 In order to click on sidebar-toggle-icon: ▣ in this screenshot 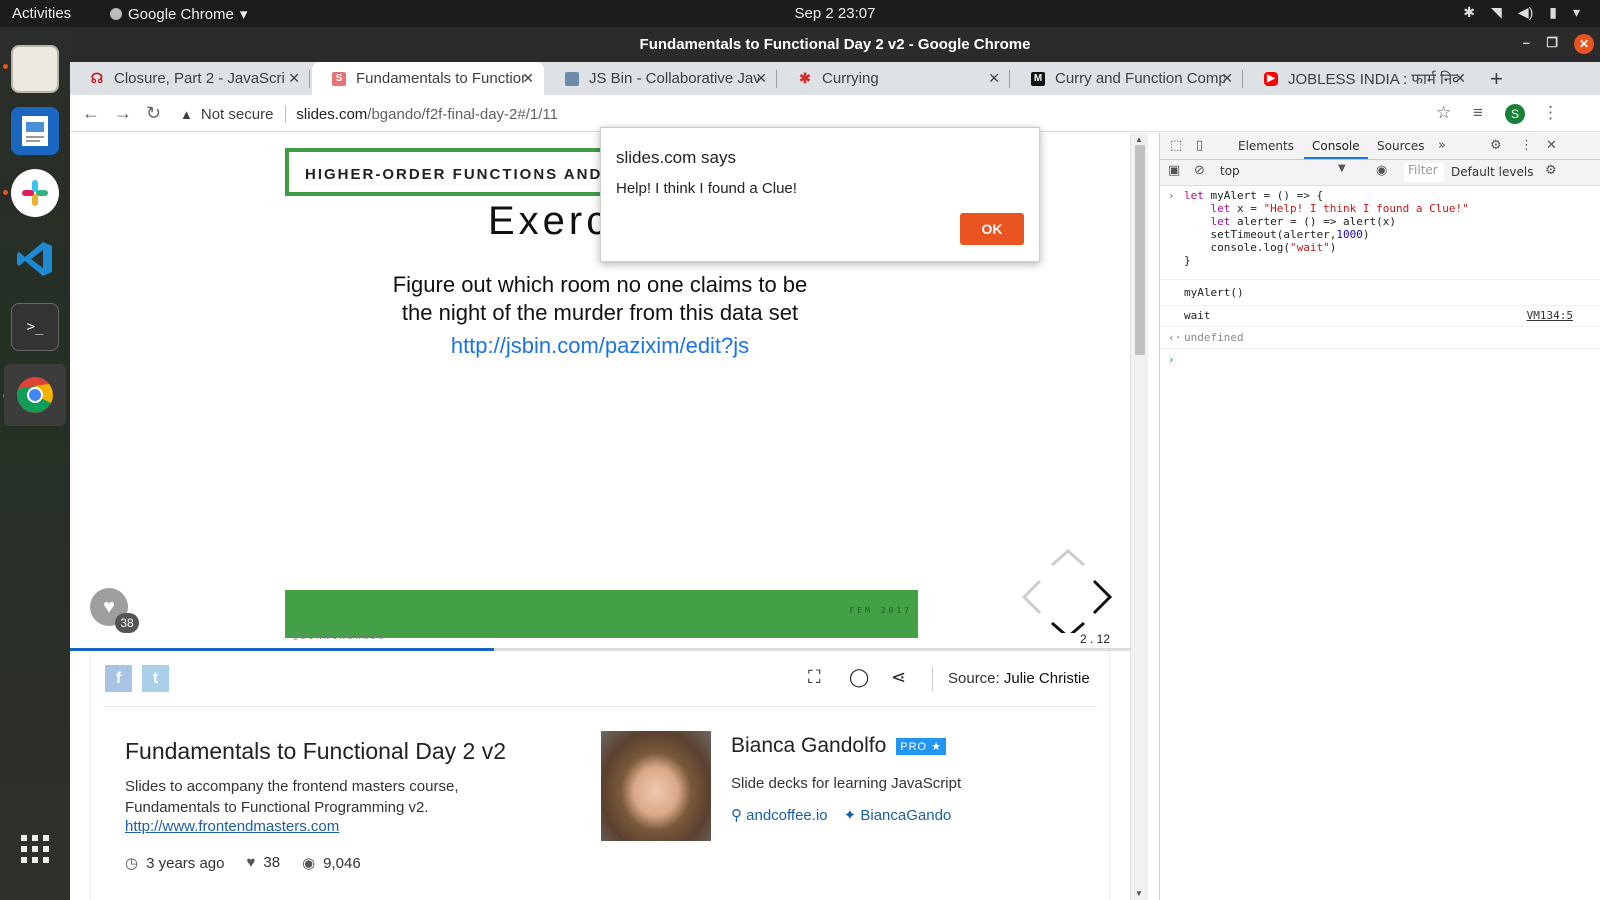, I will do `click(1174, 170)`.